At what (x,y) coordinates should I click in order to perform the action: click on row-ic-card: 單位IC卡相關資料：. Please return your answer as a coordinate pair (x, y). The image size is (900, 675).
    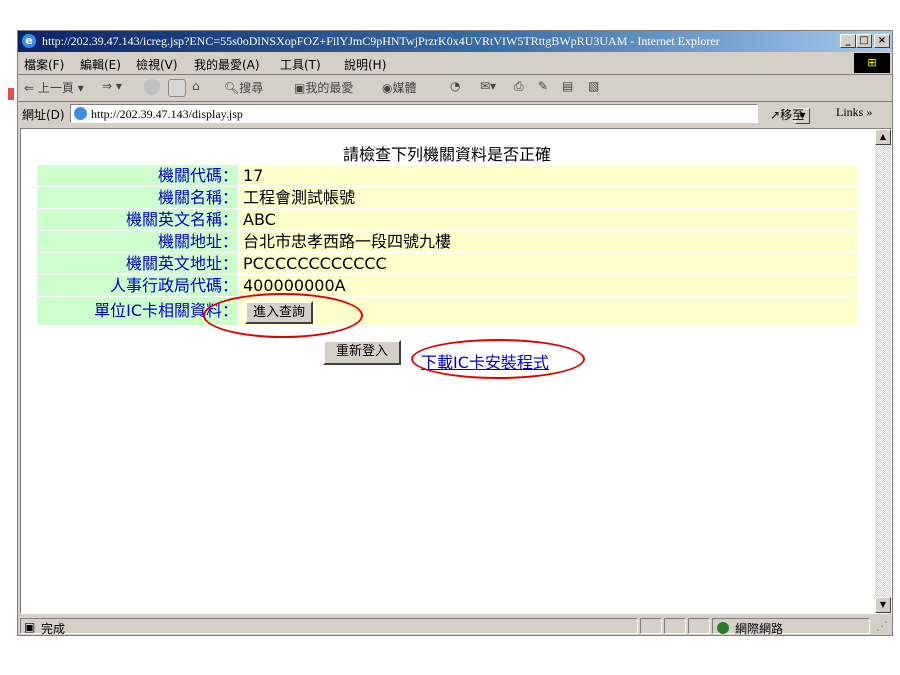
    Looking at the image, I should click on (447, 311).